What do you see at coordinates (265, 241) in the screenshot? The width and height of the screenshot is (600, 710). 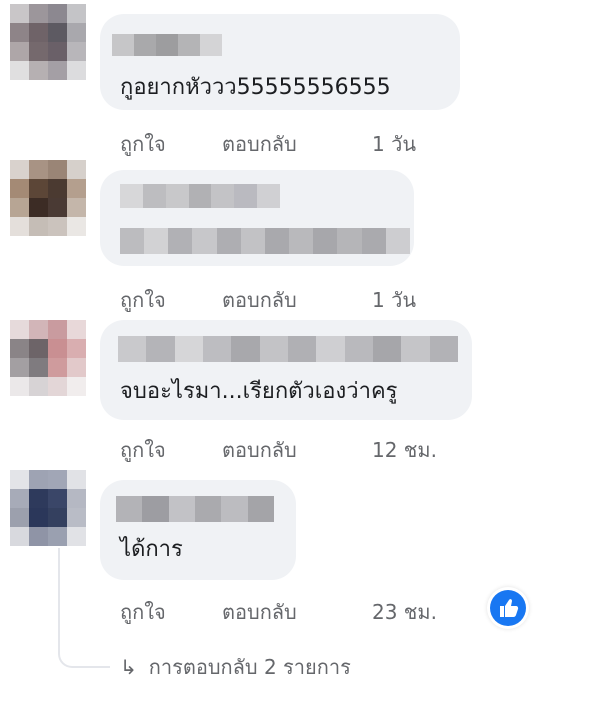 I see `comment-text-blurred` at bounding box center [265, 241].